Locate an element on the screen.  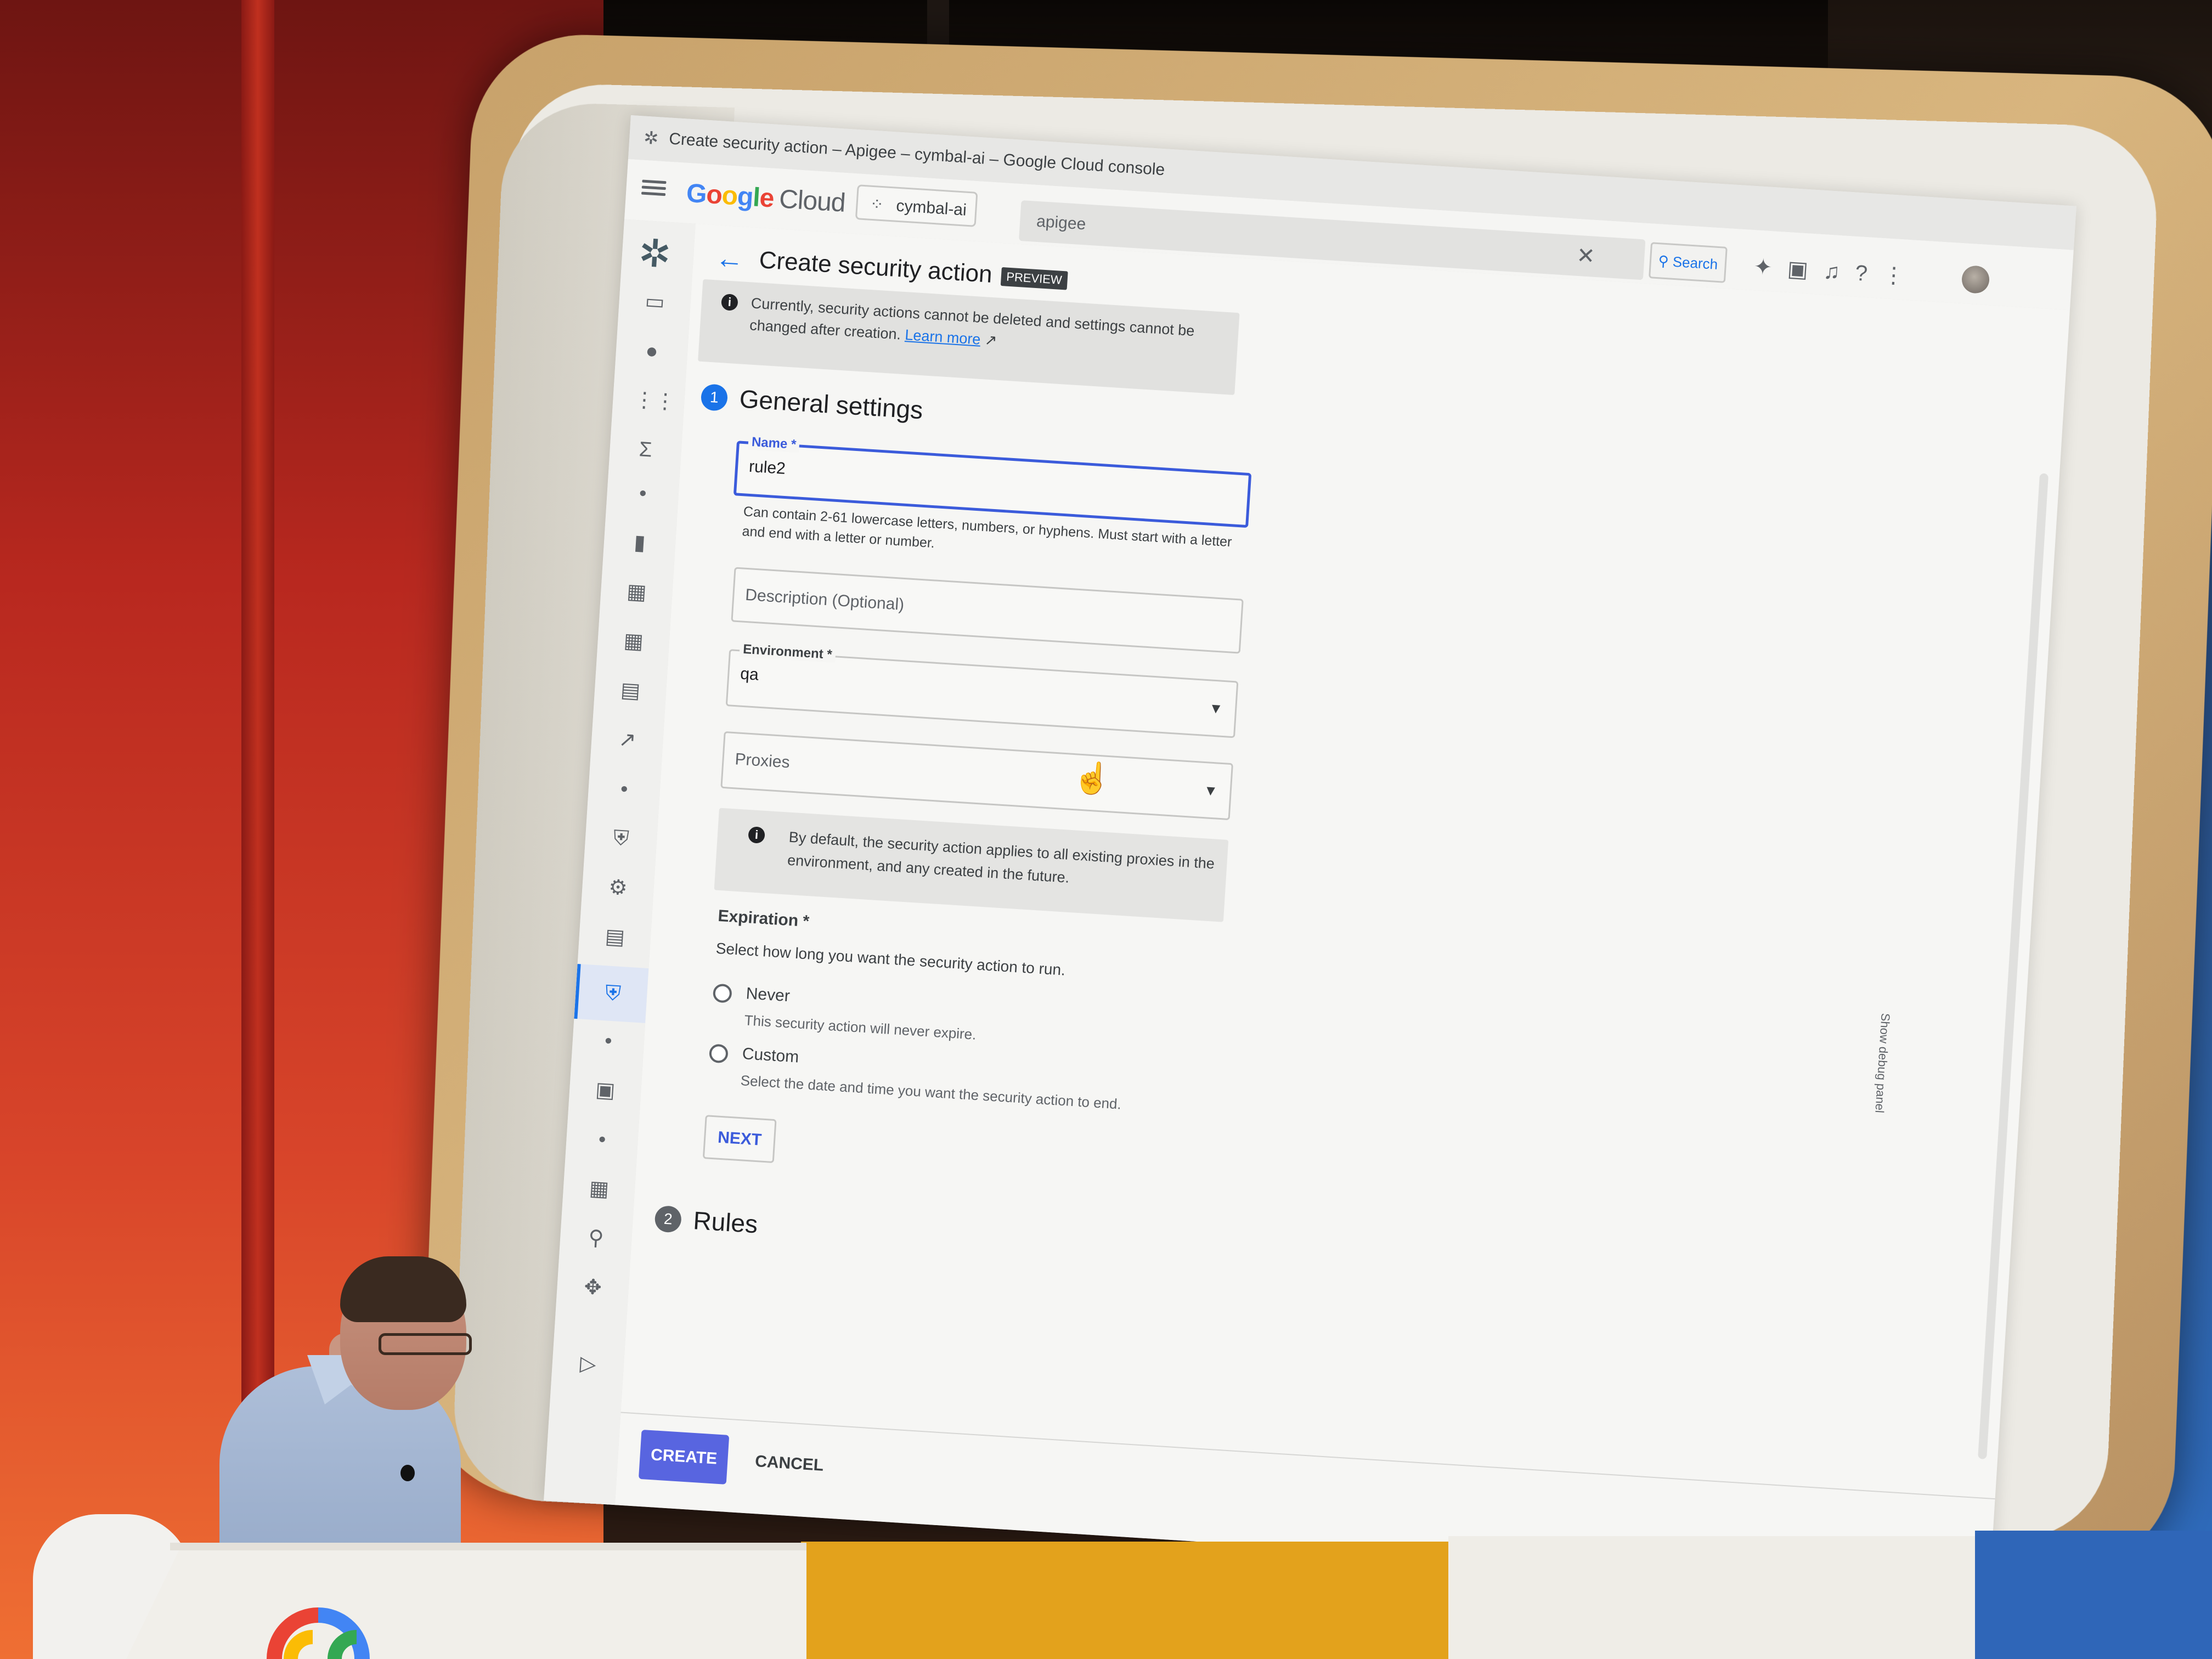
proxies-placeholder: Proxies is located at coordinates (763, 761).